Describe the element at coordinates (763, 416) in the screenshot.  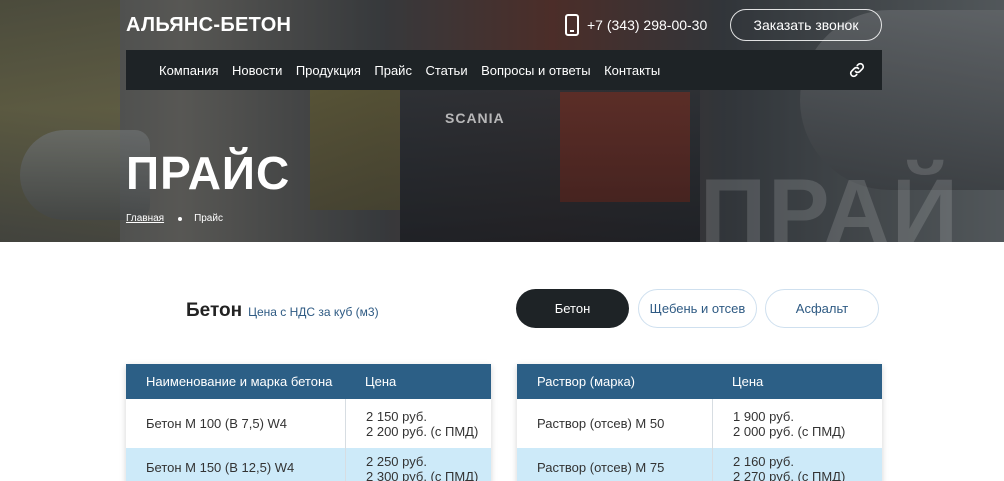
I see `price-base: 1 900 руб.` at that location.